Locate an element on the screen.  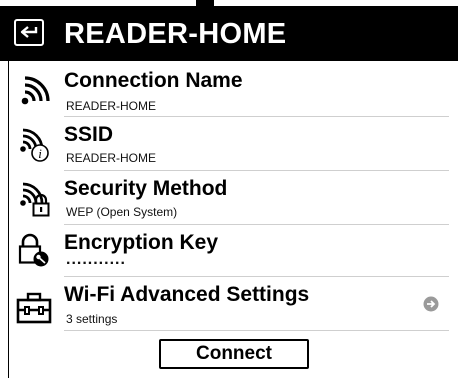
title-bar: READER-HOME is located at coordinates (229, 33).